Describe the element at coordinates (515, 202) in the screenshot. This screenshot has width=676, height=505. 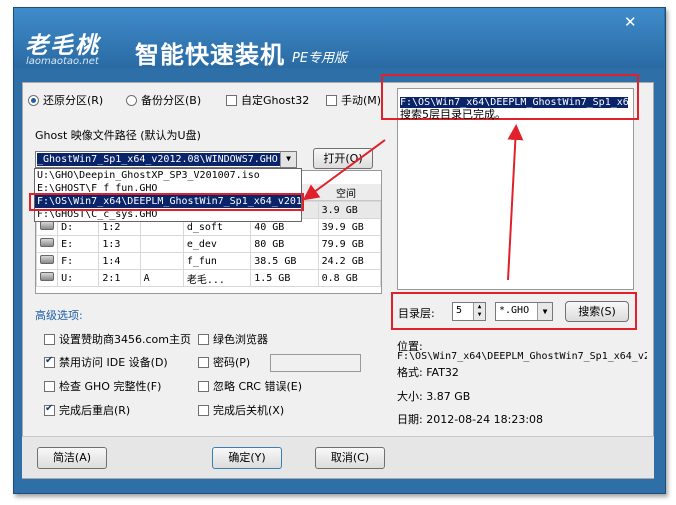
I see `arrow-to-result` at that location.